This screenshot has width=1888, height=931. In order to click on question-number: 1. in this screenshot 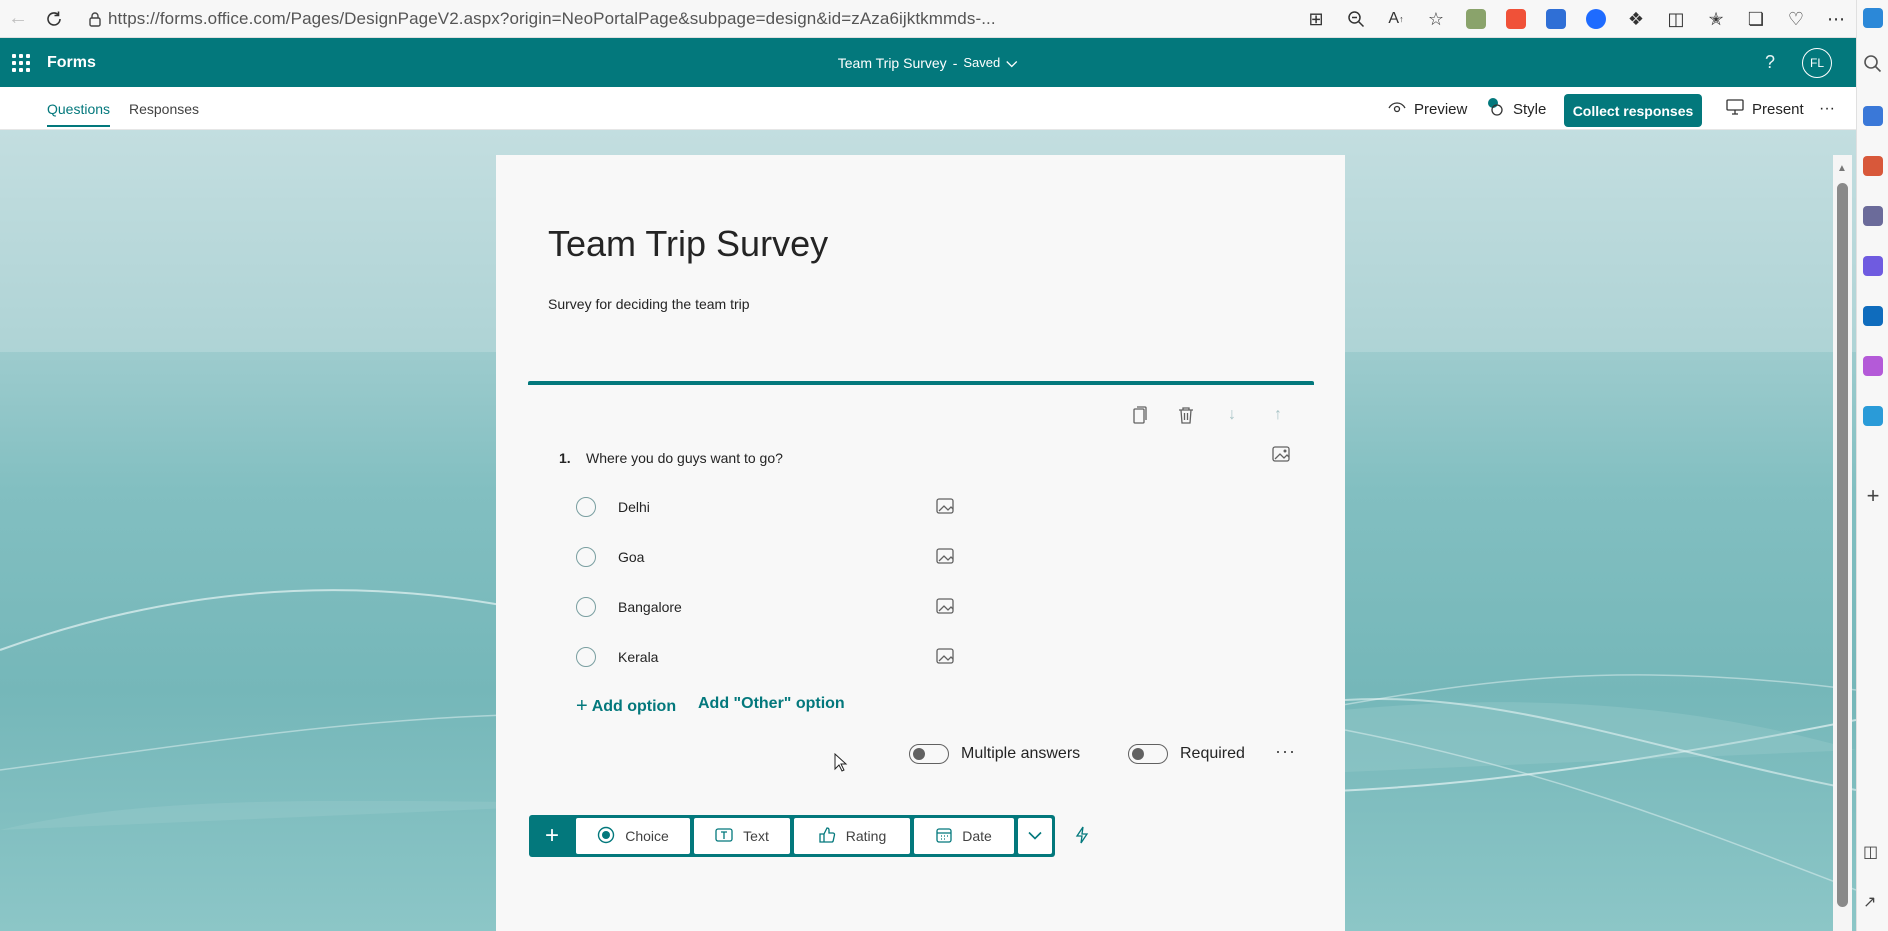, I will do `click(565, 458)`.